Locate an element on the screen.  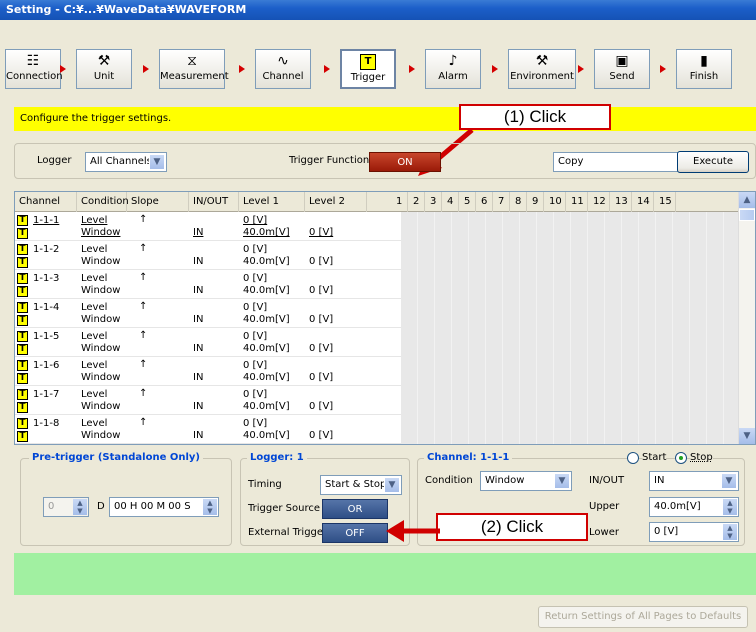
table-row: T T 1-1-2 Level Window ↑ IN 0 [V] 40.0m[V] 0 [V] is located at coordinates (208, 256).